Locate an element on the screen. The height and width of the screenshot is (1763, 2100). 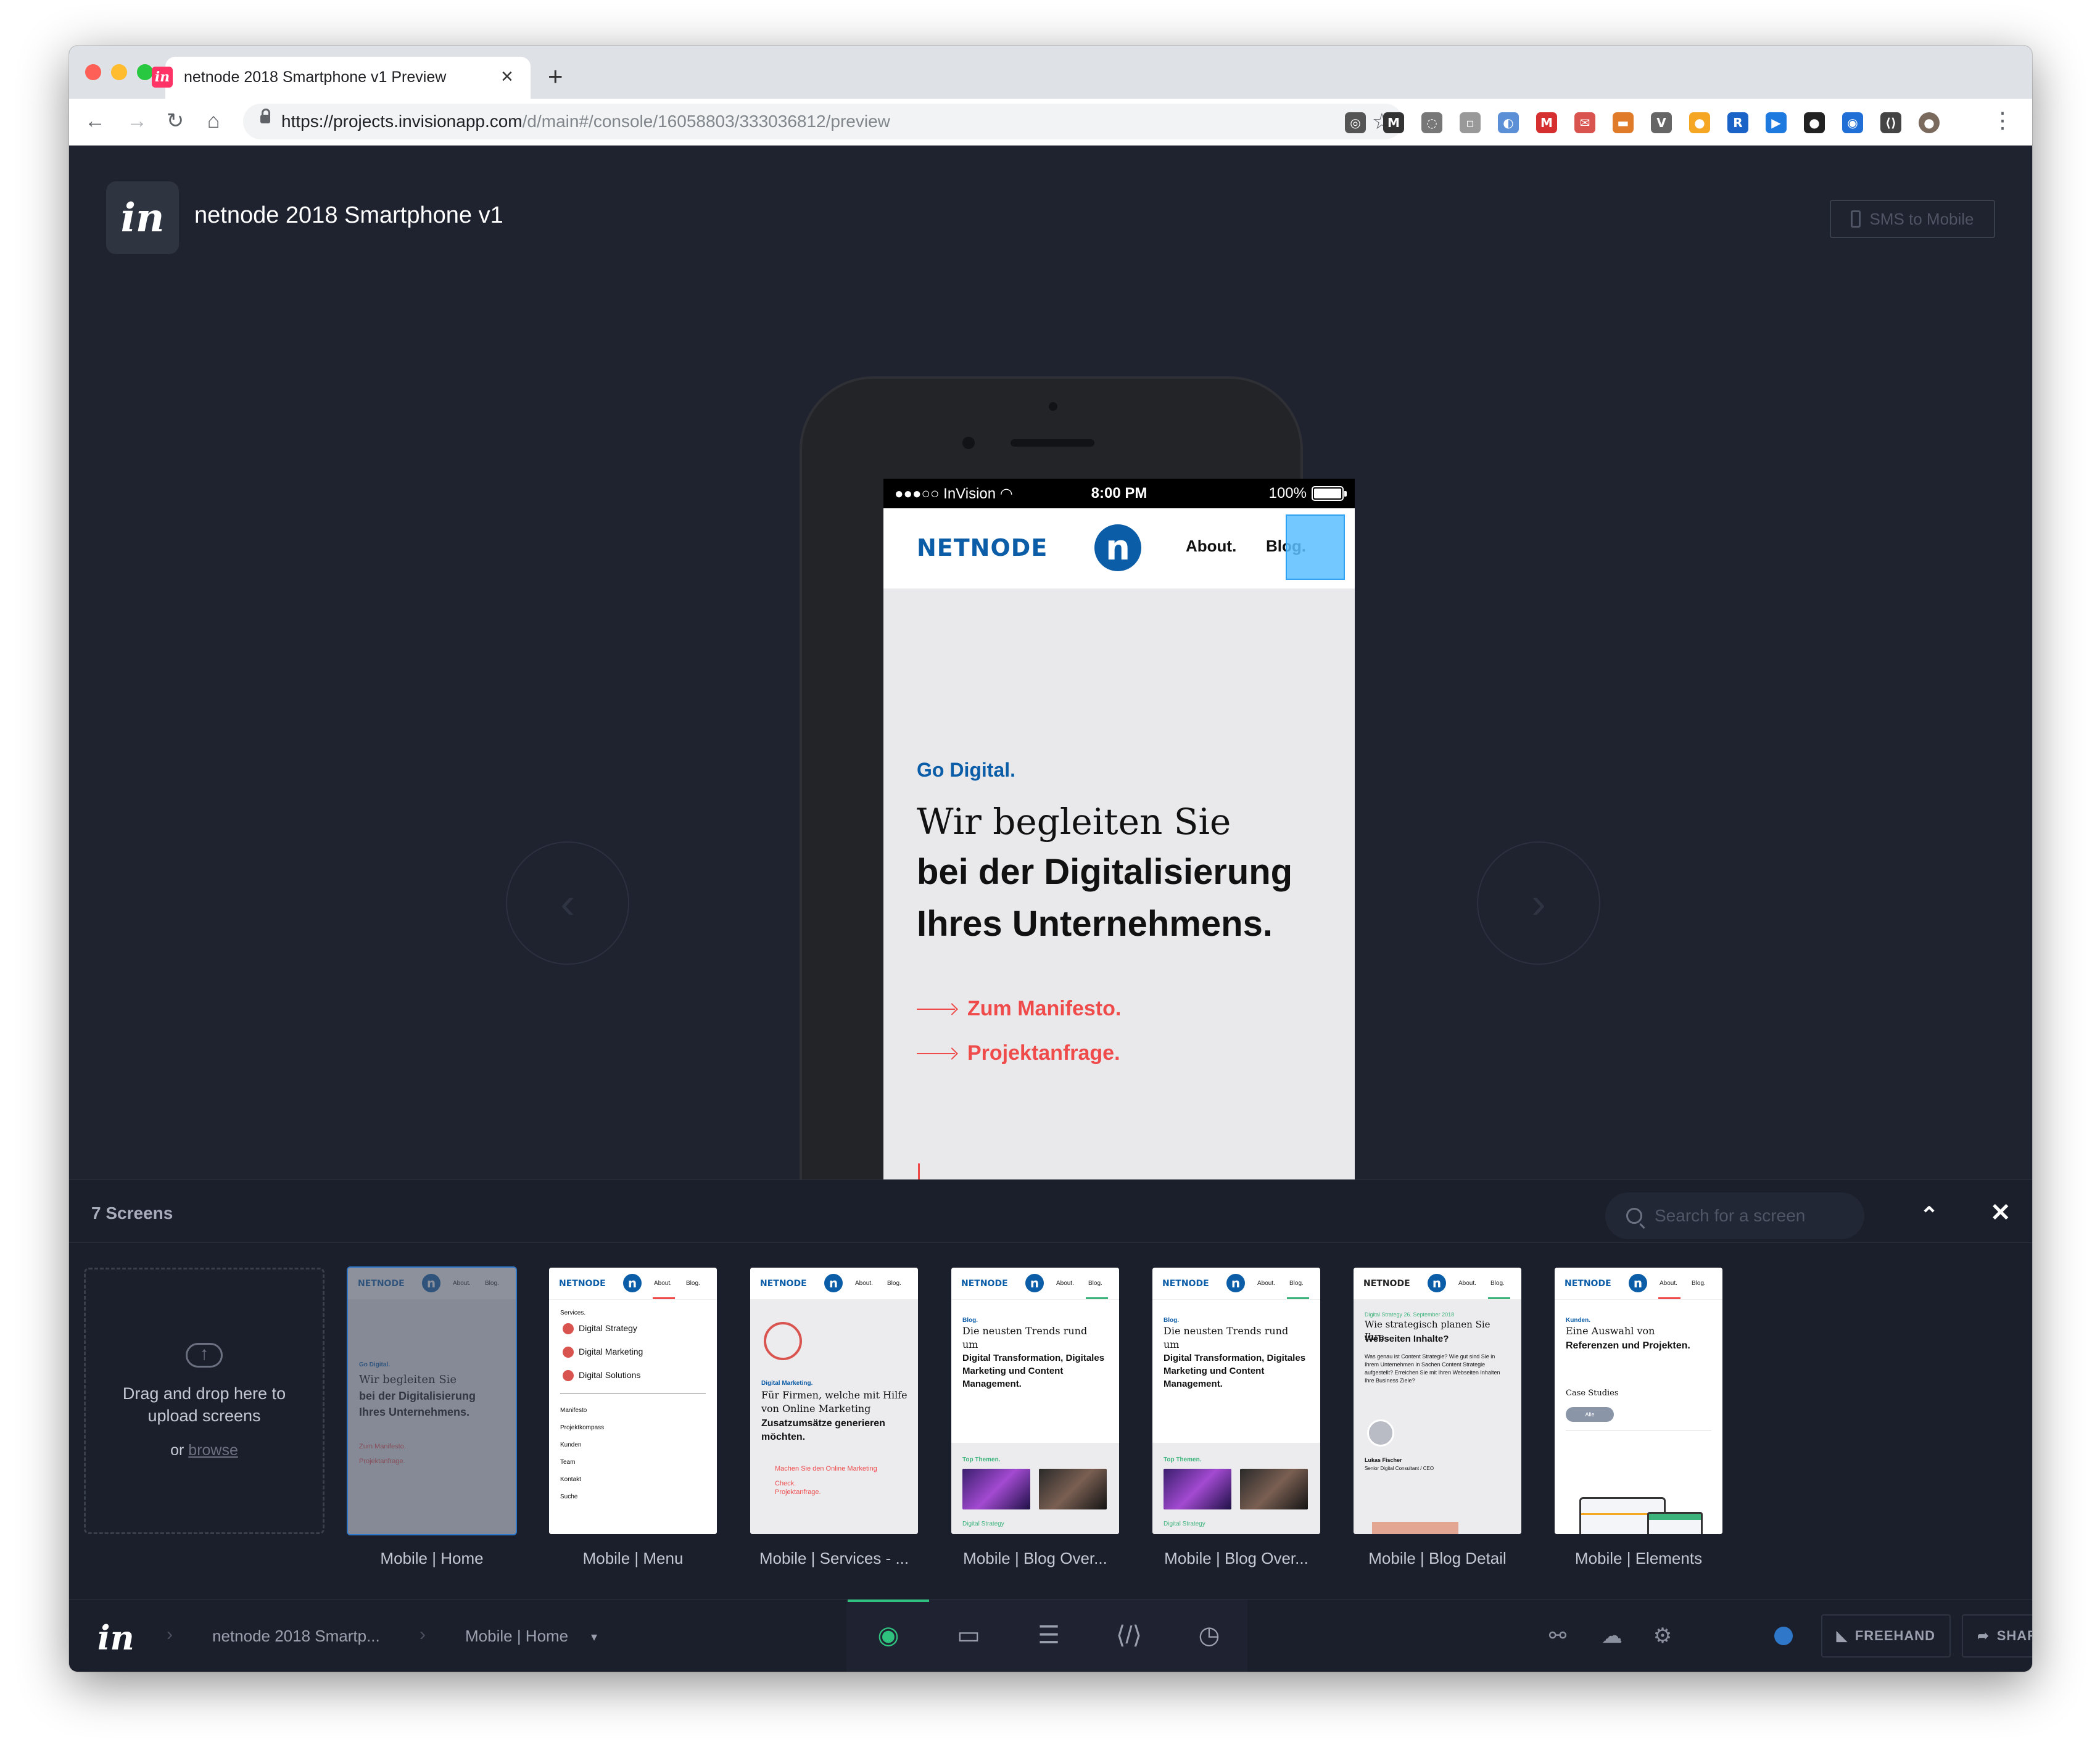
circle-ext-icon: ◐ is located at coordinates (1508, 122).